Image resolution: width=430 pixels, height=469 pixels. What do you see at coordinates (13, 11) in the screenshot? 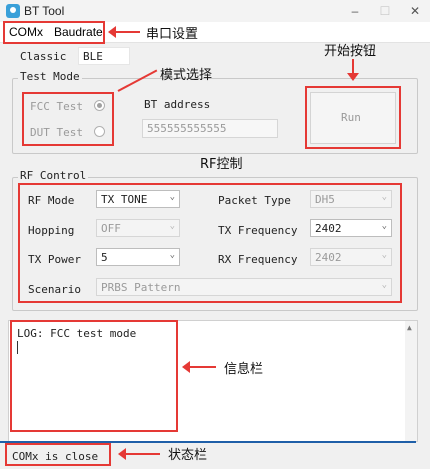
I see `app-icon` at bounding box center [13, 11].